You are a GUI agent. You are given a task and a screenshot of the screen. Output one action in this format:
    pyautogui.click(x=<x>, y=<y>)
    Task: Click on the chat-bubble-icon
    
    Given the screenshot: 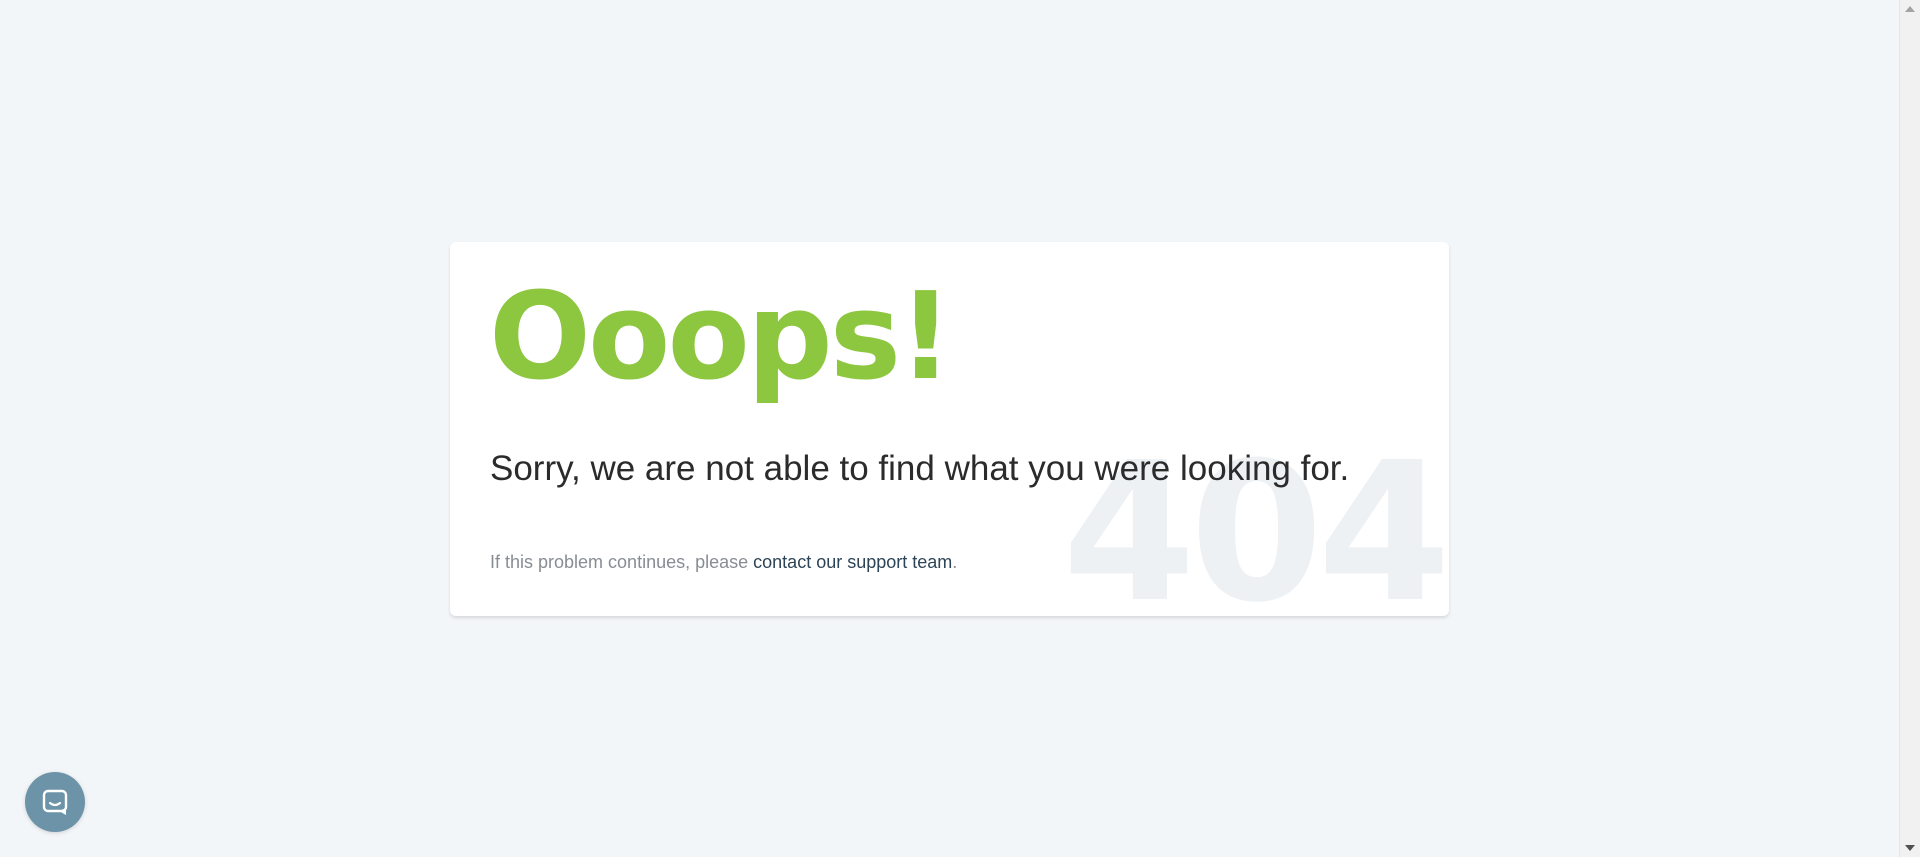 What is the action you would take?
    pyautogui.click(x=55, y=802)
    